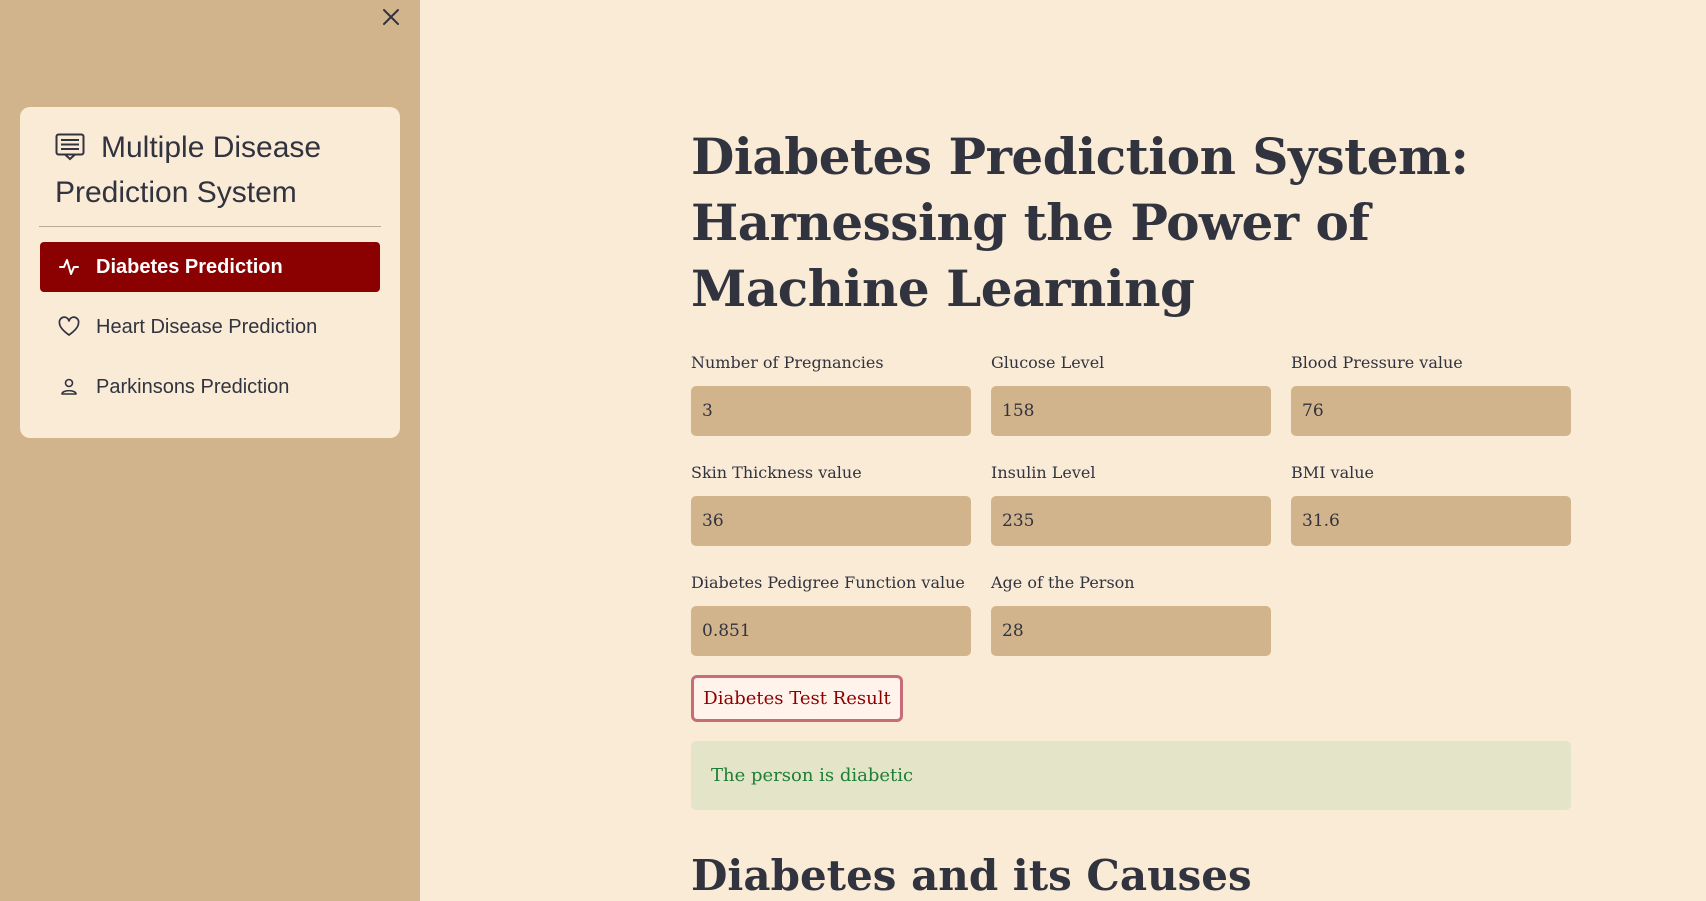 The height and width of the screenshot is (901, 1706). What do you see at coordinates (831, 631) in the screenshot?
I see `pedigree-input: 0.851` at bounding box center [831, 631].